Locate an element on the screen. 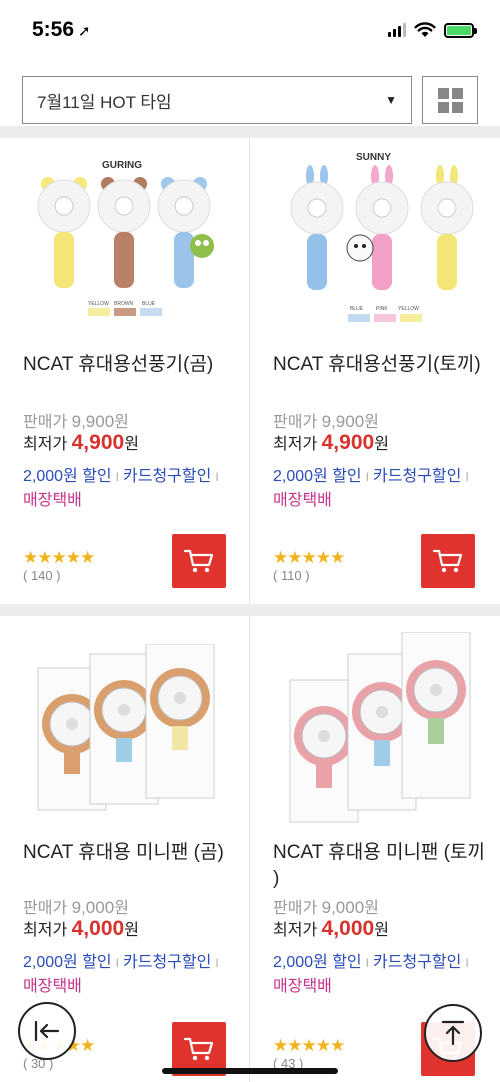 The width and height of the screenshot is (500, 1082). filter-bar: 7월11일 HOT 타임 ▼ is located at coordinates (250, 94).